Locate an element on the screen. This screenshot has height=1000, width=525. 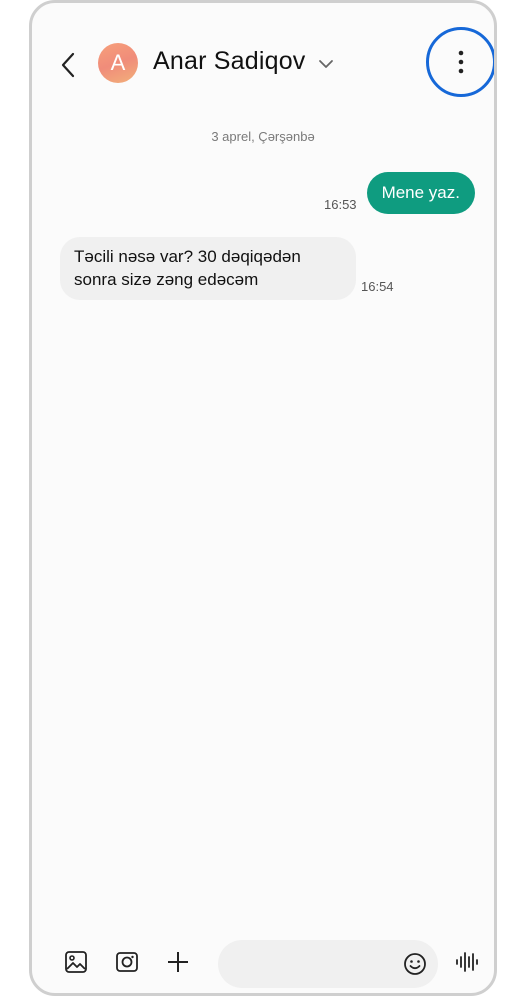
chevron-down-icon is located at coordinates (326, 64).